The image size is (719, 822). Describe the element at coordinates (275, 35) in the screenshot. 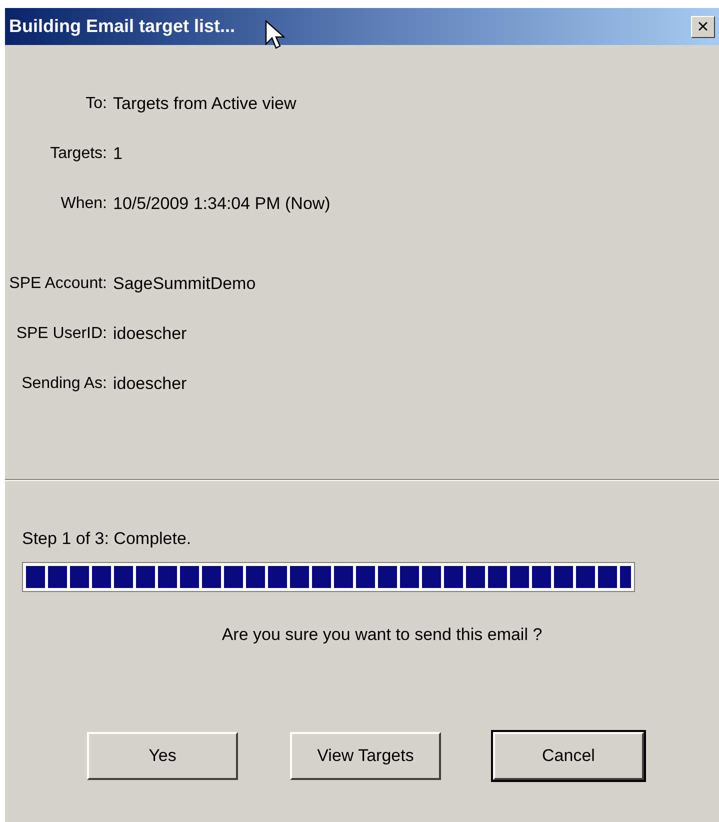

I see `cursor-icon` at that location.